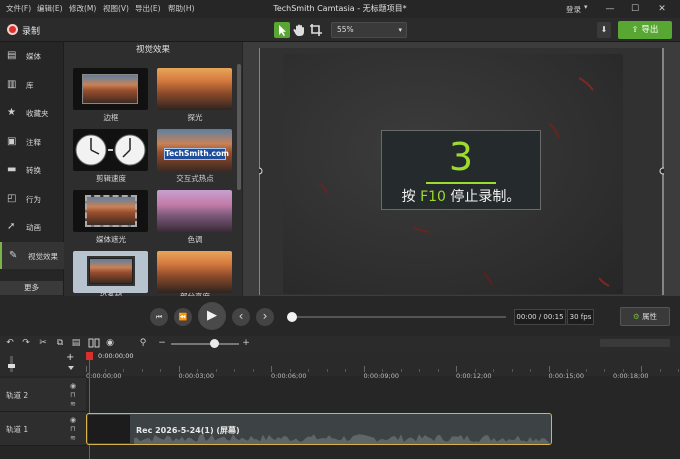 This screenshot has width=680, height=459. What do you see at coordinates (195, 117) in the screenshot?
I see `effect-label-spotlight: 探光` at bounding box center [195, 117].